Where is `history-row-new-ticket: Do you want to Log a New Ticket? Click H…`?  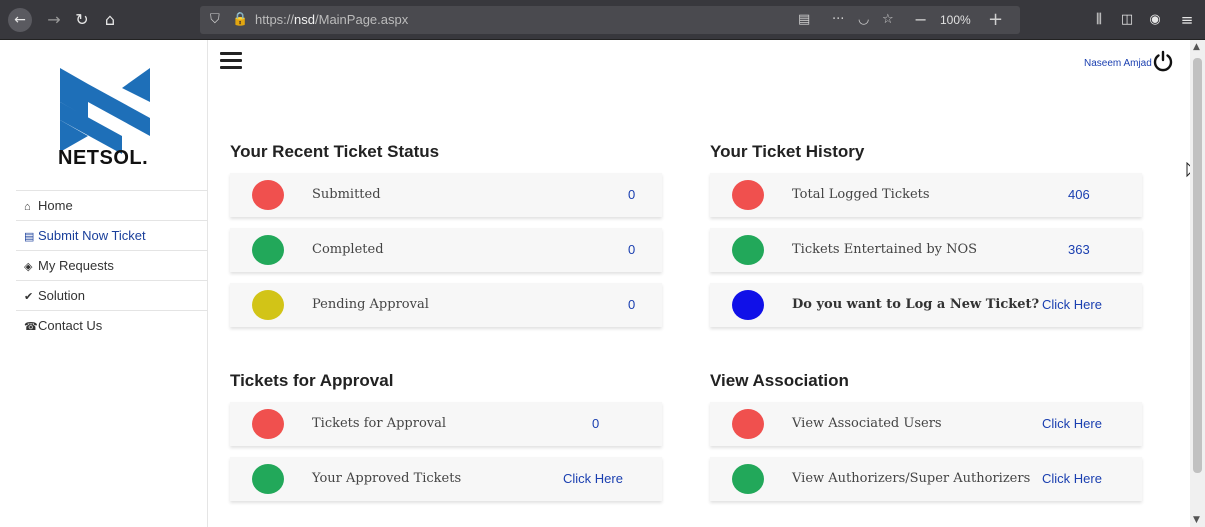 history-row-new-ticket: Do you want to Log a New Ticket? Click H… is located at coordinates (926, 305).